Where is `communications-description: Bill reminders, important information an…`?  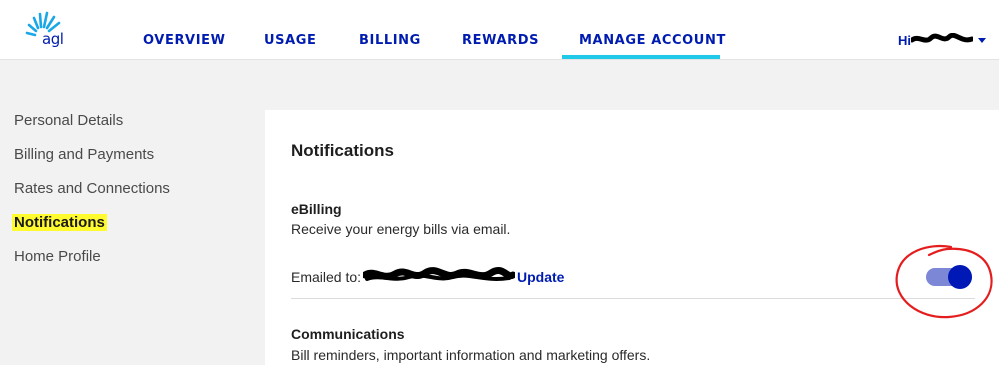
communications-description: Bill reminders, important information an… is located at coordinates (471, 355).